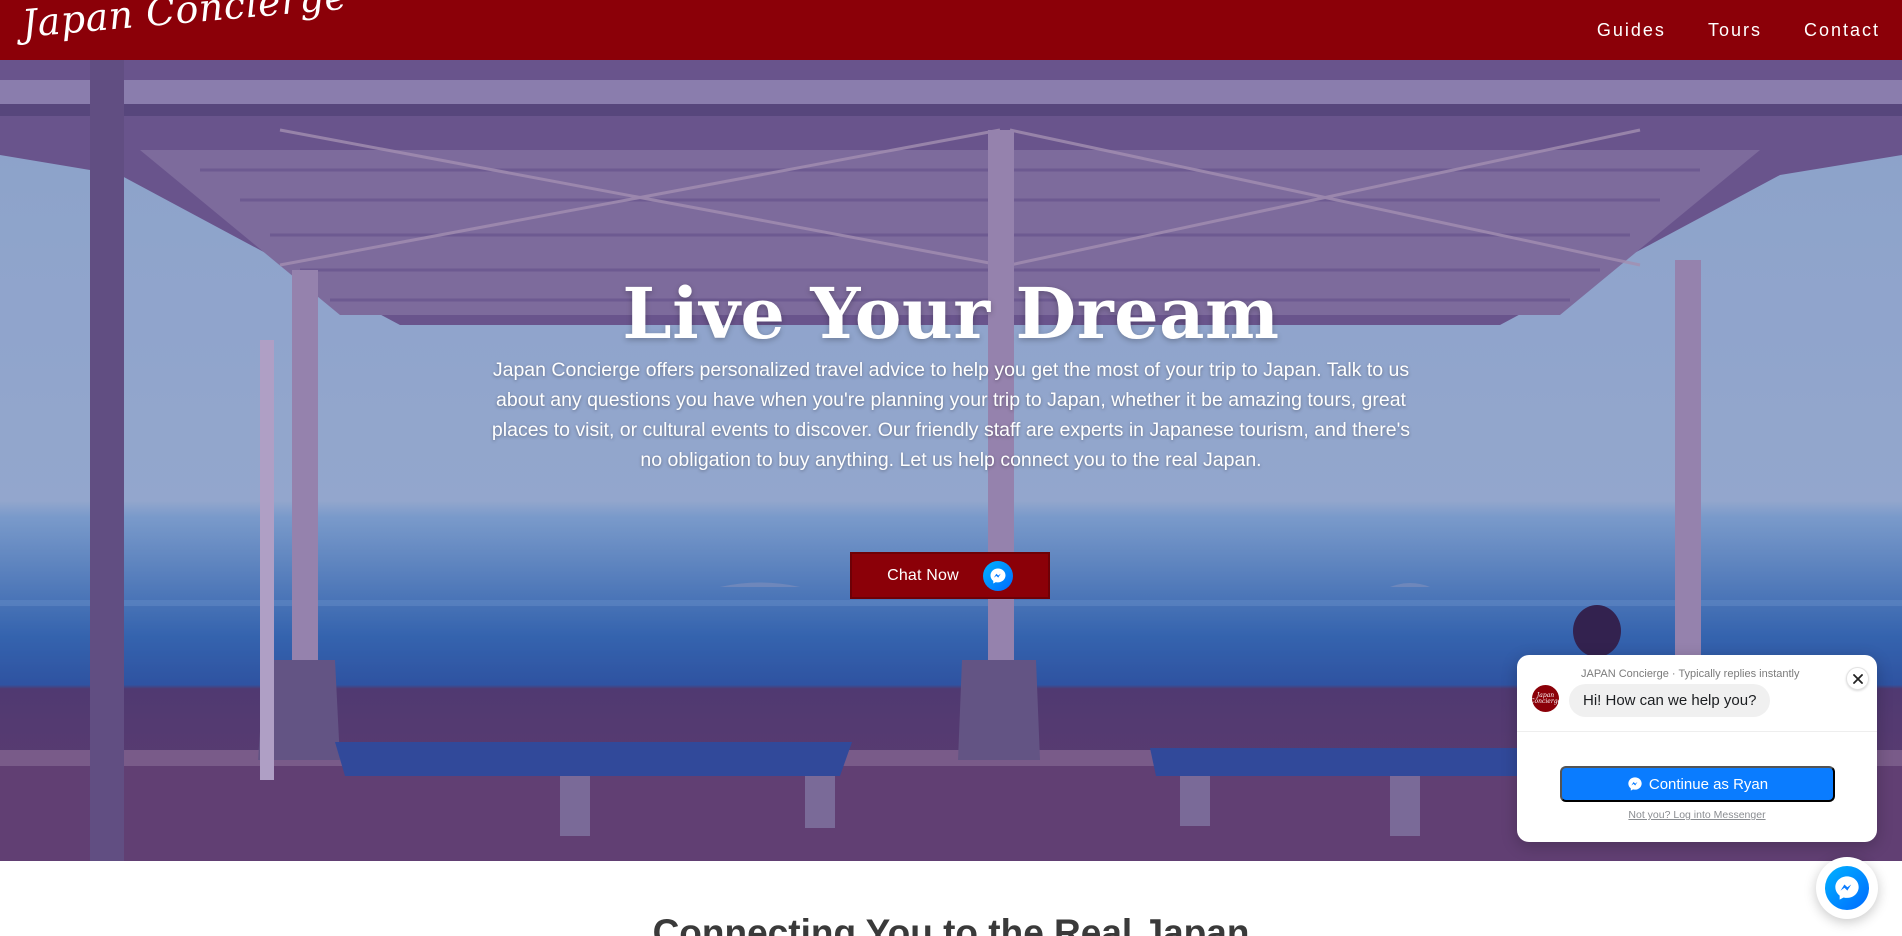 Image resolution: width=1902 pixels, height=936 pixels. I want to click on greeting-text: Hi! How can we help you?, so click(1670, 700).